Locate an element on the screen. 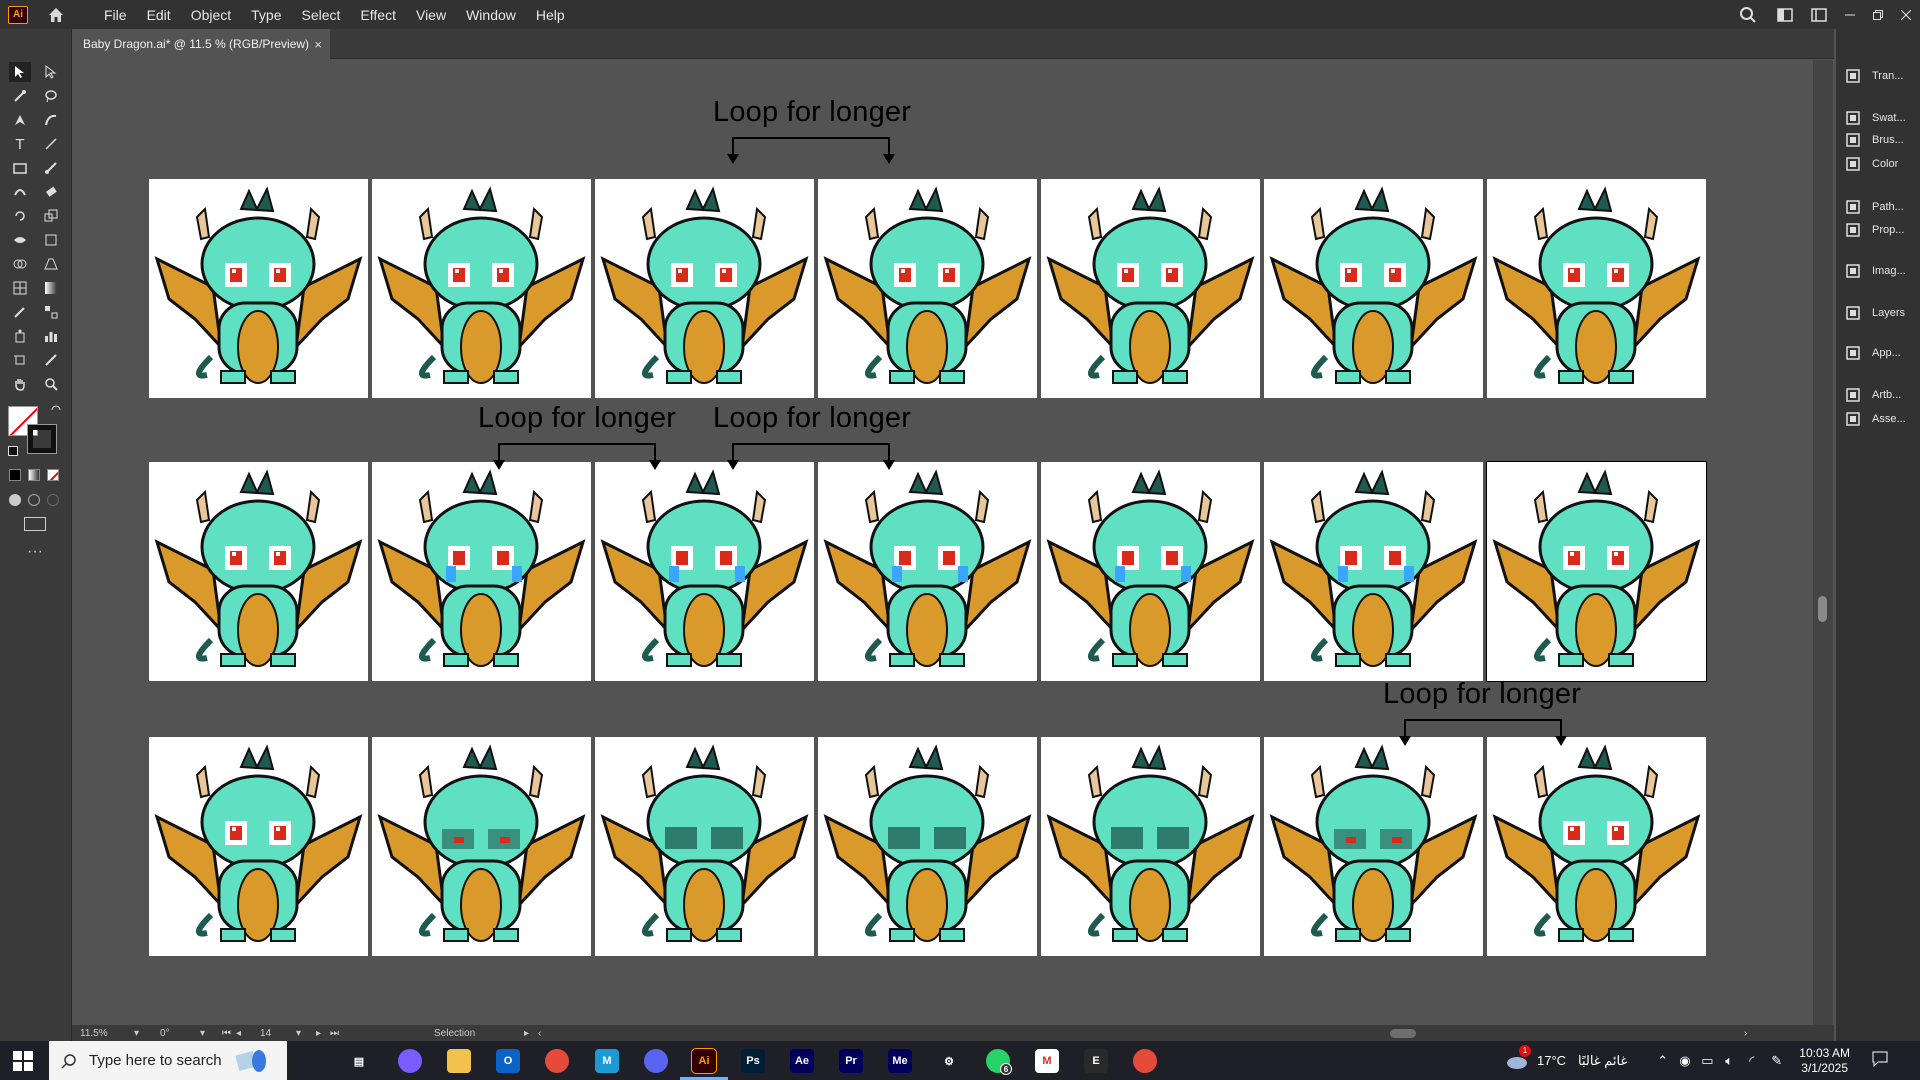  pen-tool-icon is located at coordinates (20, 120).